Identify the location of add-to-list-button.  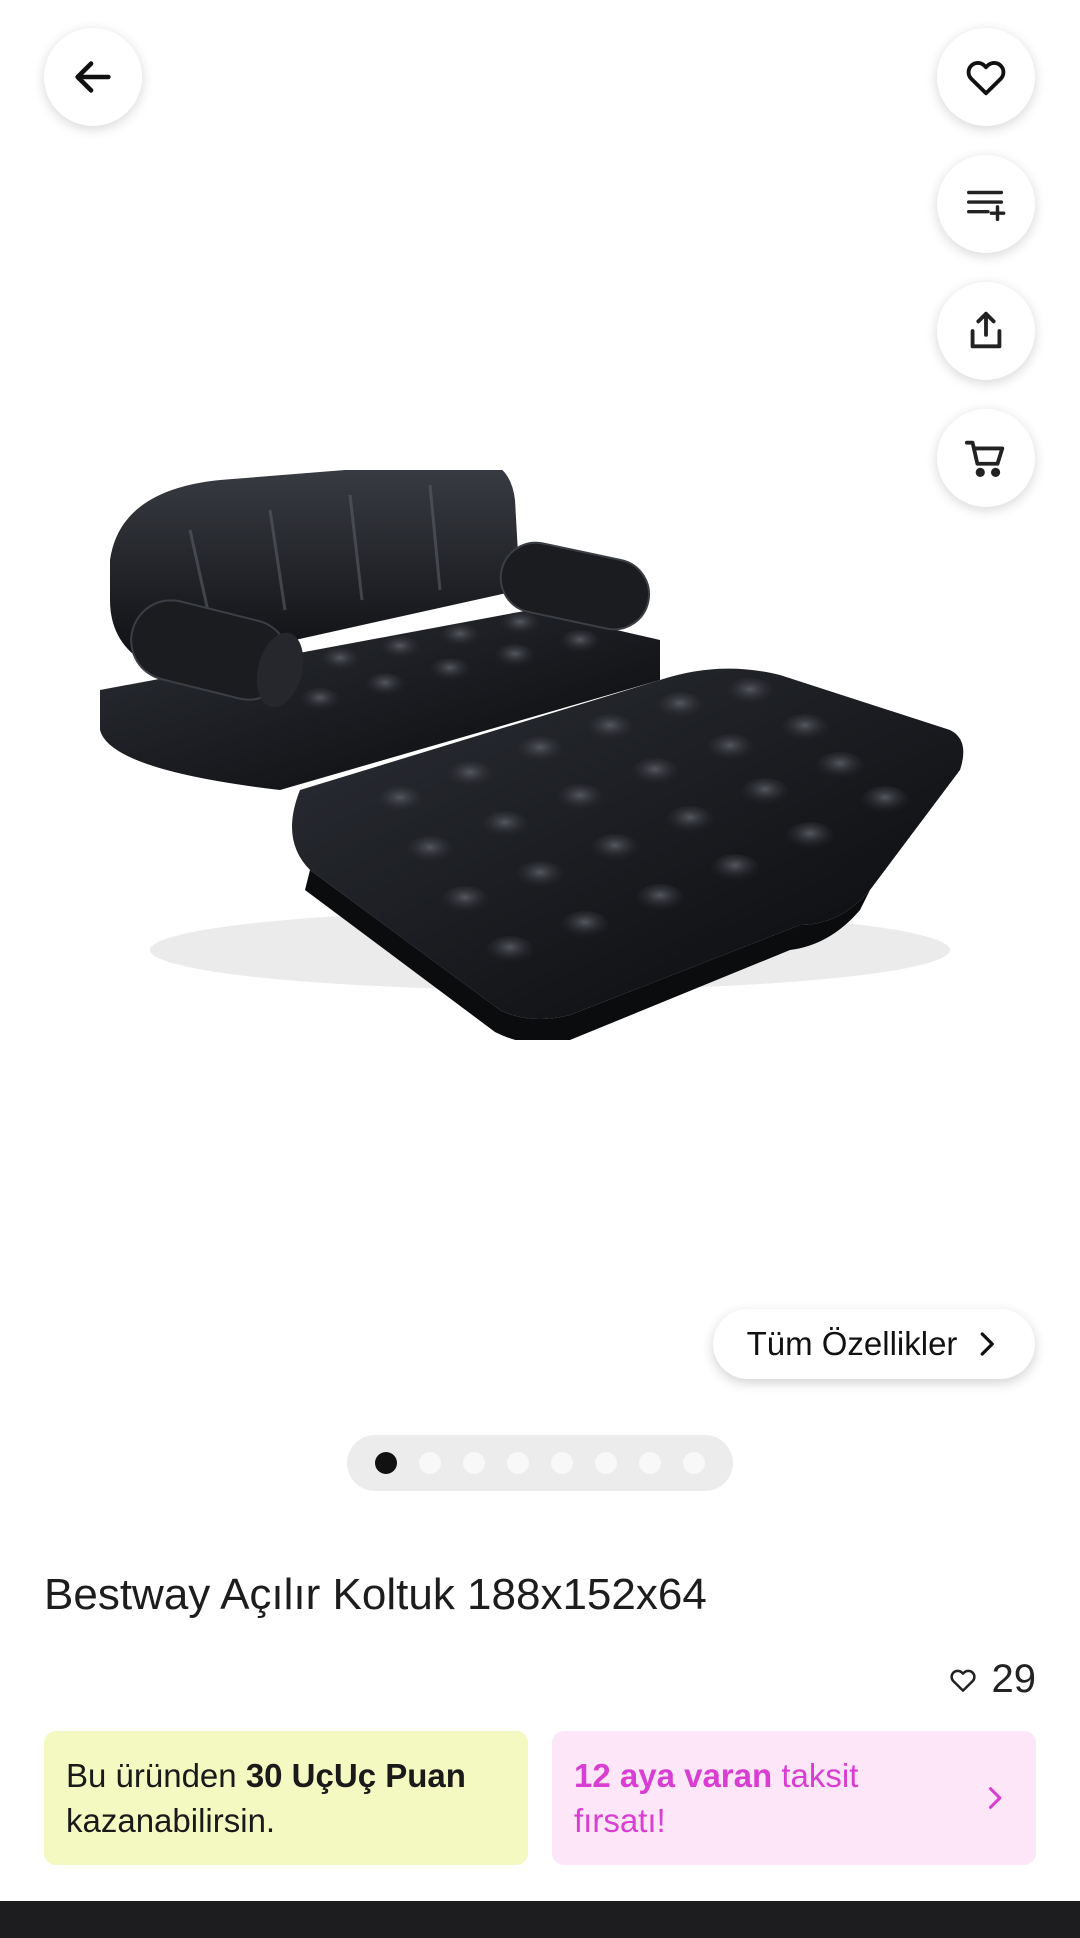
(986, 204).